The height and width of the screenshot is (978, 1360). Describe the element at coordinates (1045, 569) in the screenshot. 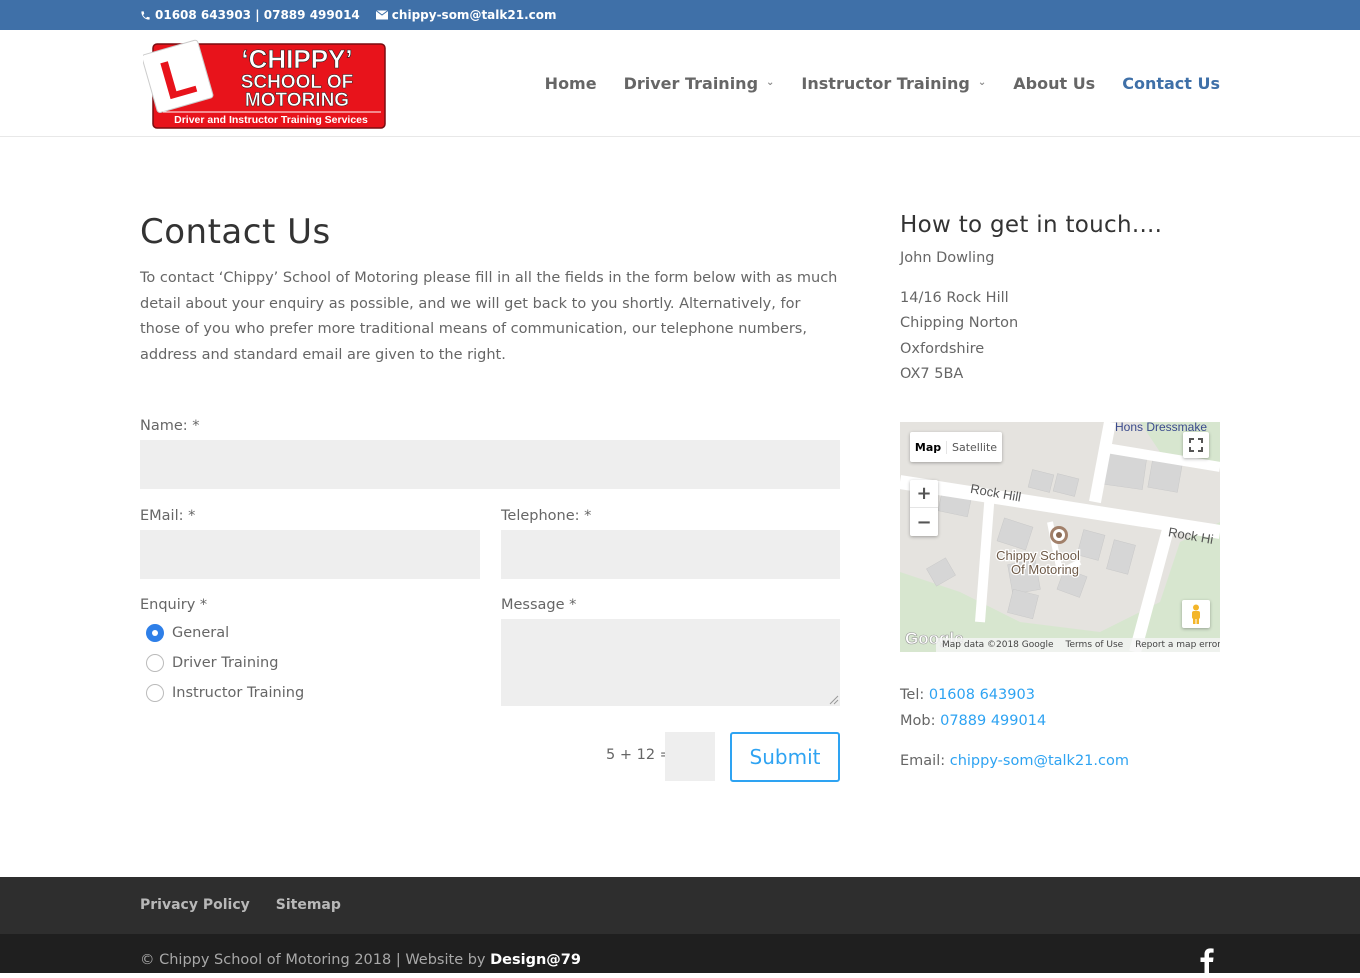

I see `map-marker-label-2: Of Motoring` at that location.